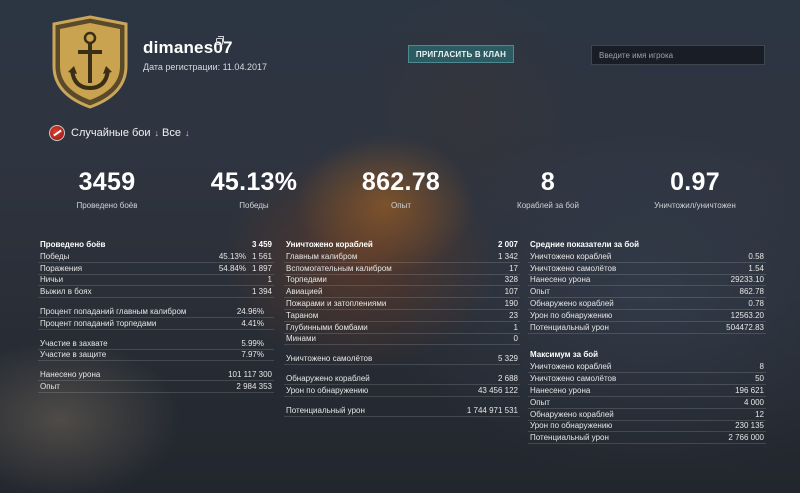  What do you see at coordinates (329, 244) in the screenshot?
I see `header-label: Уничтожено кораблей` at bounding box center [329, 244].